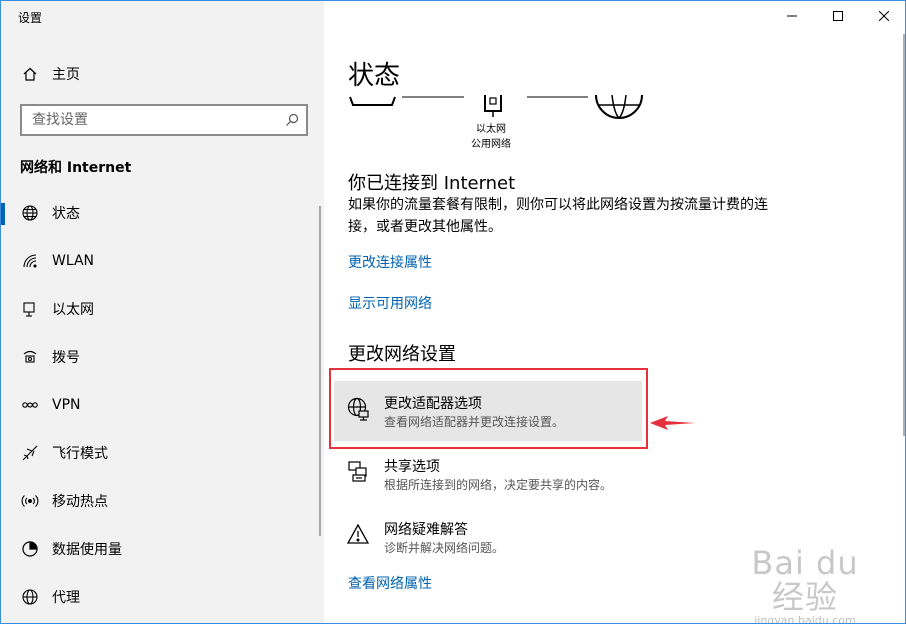  Describe the element at coordinates (162, 357) in the screenshot. I see `sidebar-item-dialup: 拨号` at that location.